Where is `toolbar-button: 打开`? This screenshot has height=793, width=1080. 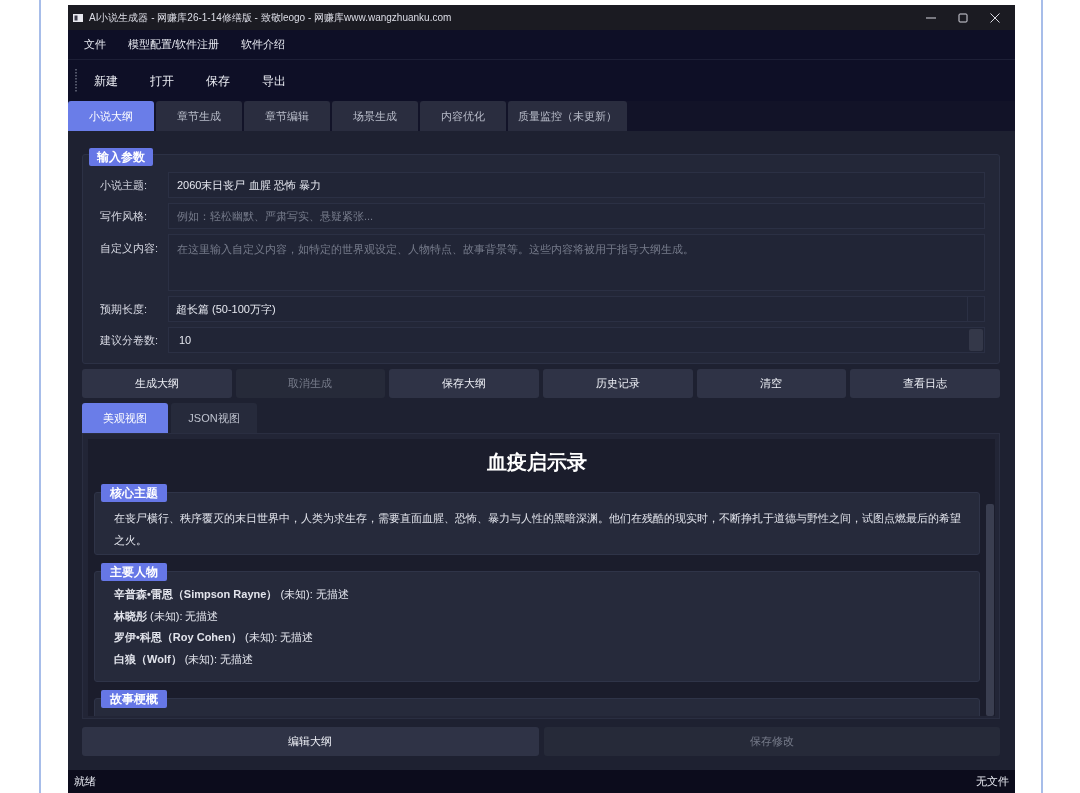
toolbar-button: 打开 is located at coordinates (162, 80).